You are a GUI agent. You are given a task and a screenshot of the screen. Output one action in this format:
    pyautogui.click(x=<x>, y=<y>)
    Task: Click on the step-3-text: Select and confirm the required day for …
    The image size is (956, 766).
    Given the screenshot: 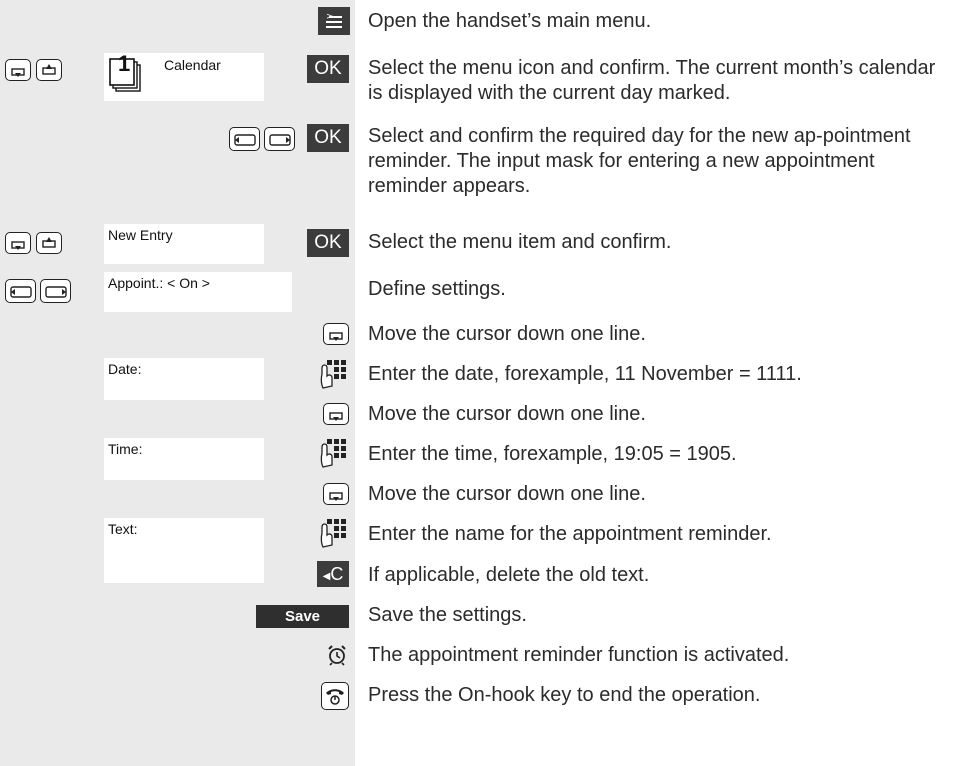 What is the action you would take?
    pyautogui.click(x=639, y=161)
    